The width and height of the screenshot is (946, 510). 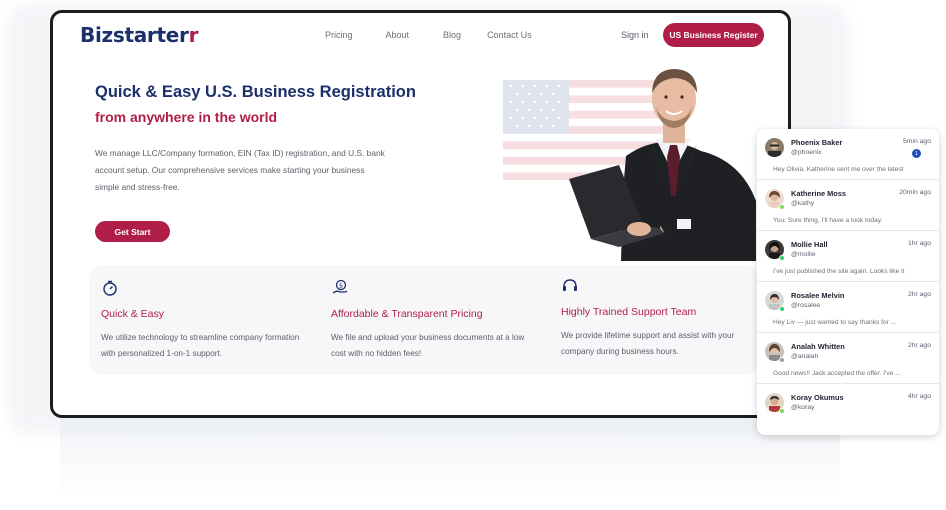 What do you see at coordinates (916, 153) in the screenshot?
I see `unread-badge: 1` at bounding box center [916, 153].